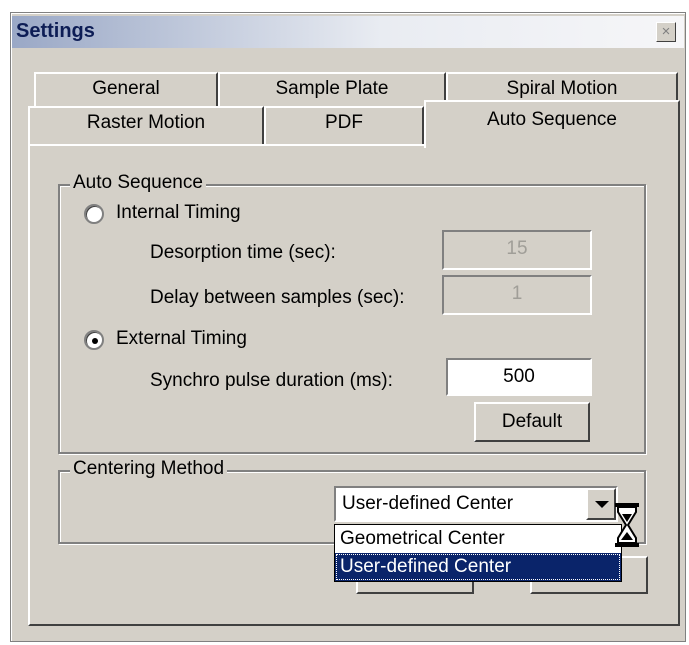 The height and width of the screenshot is (645, 689). What do you see at coordinates (146, 126) in the screenshot?
I see `tab-raster-motion: Raster Motion` at bounding box center [146, 126].